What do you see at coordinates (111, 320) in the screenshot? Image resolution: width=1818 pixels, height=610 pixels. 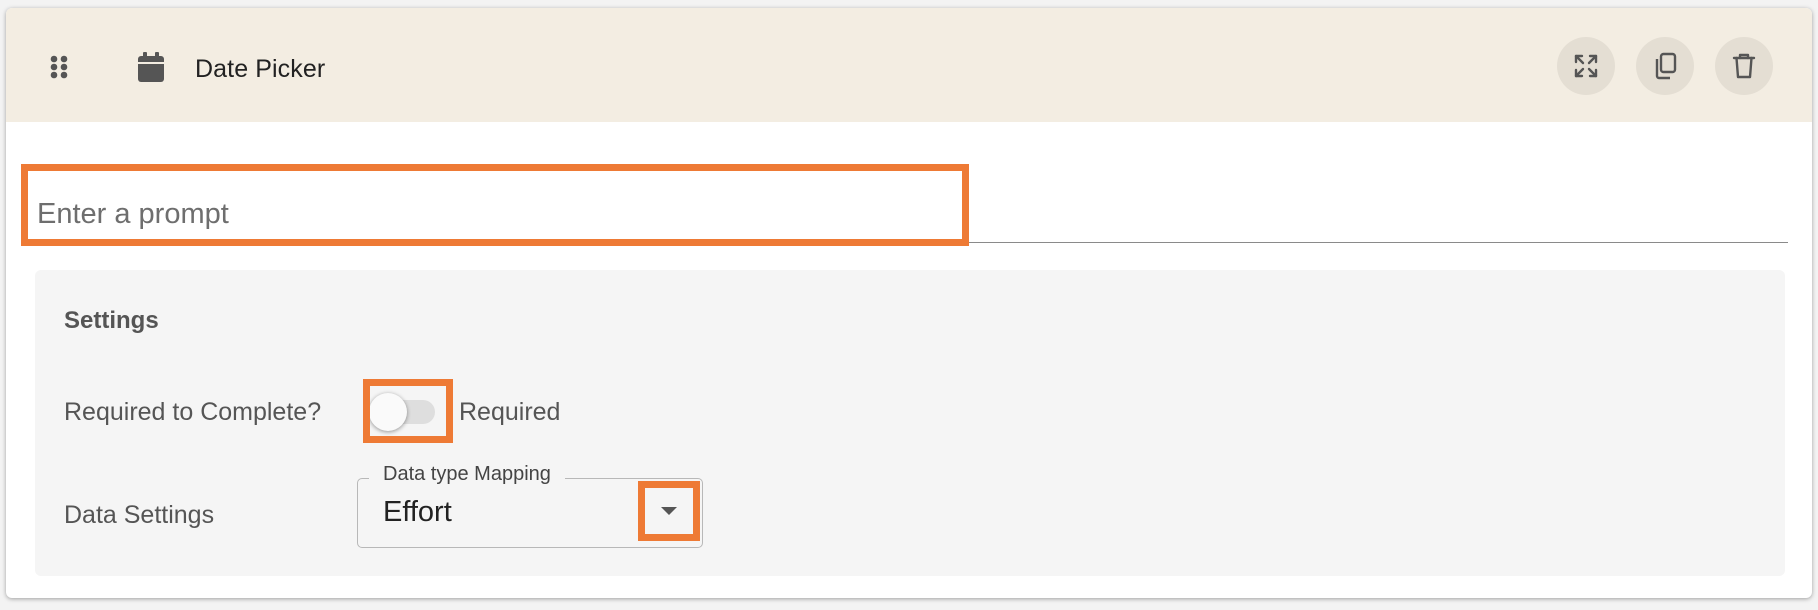 I see `settings-title: Settings` at bounding box center [111, 320].